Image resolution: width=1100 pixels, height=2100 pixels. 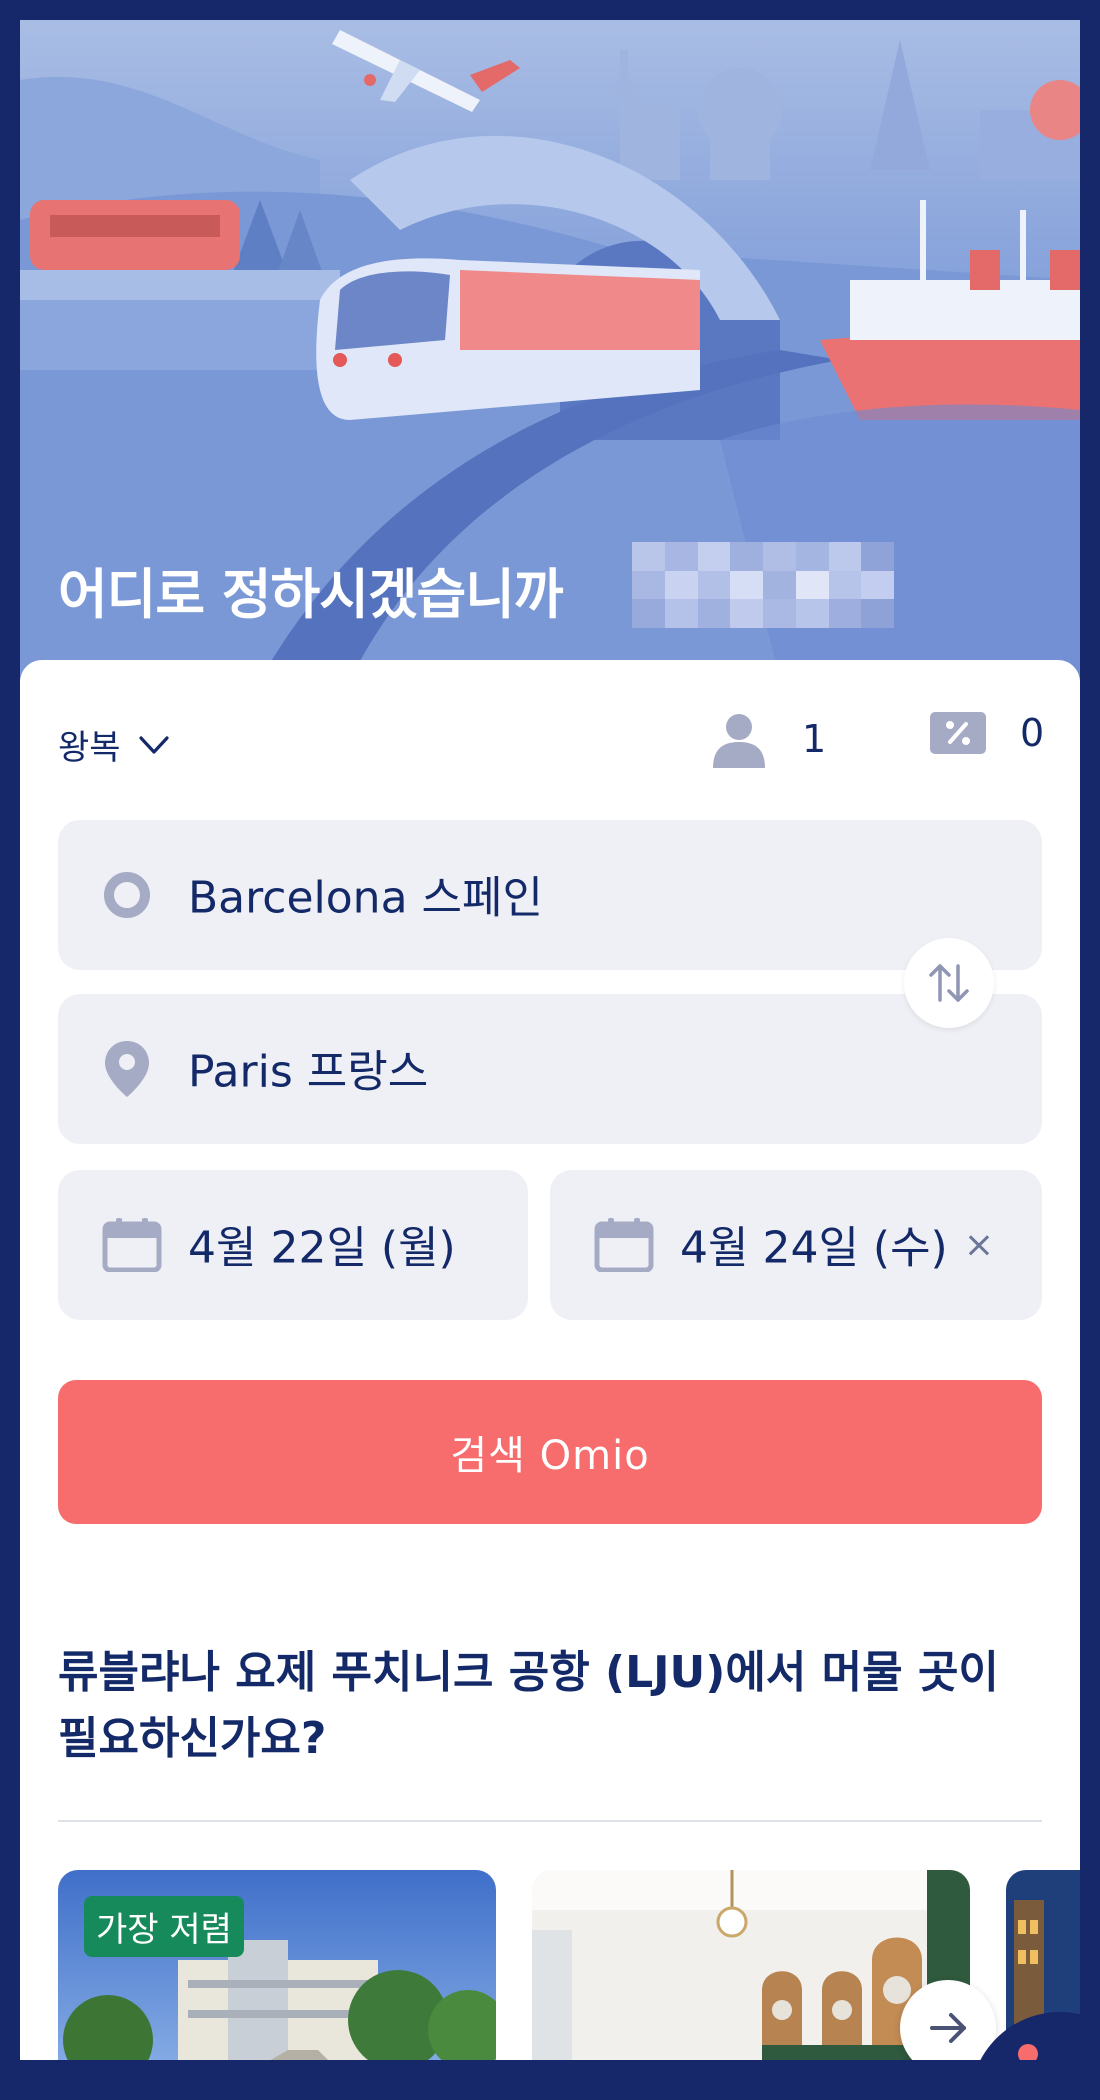 What do you see at coordinates (164, 1926) in the screenshot?
I see `cheapest-badge: 가장 저렴` at bounding box center [164, 1926].